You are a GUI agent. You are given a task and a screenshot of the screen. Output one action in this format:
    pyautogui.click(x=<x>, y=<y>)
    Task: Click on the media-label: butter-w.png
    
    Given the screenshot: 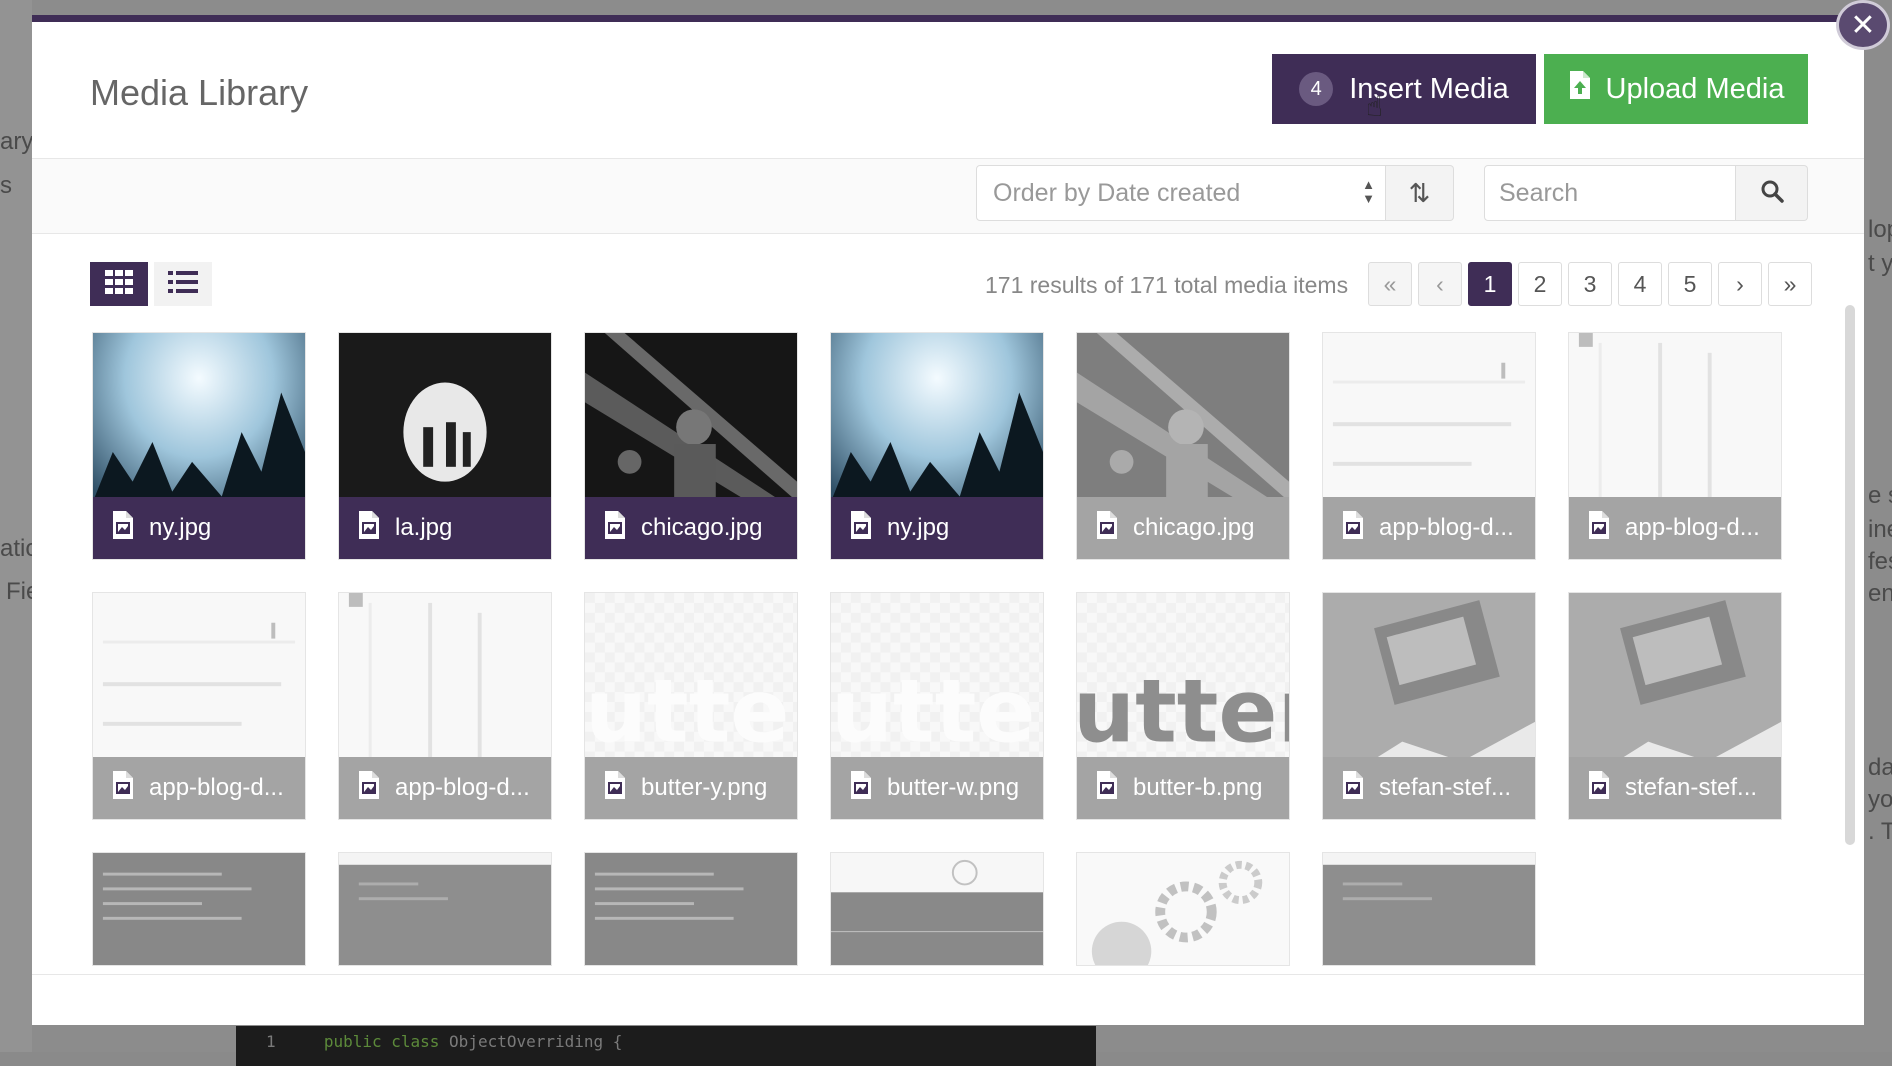 What is the action you would take?
    pyautogui.click(x=937, y=788)
    